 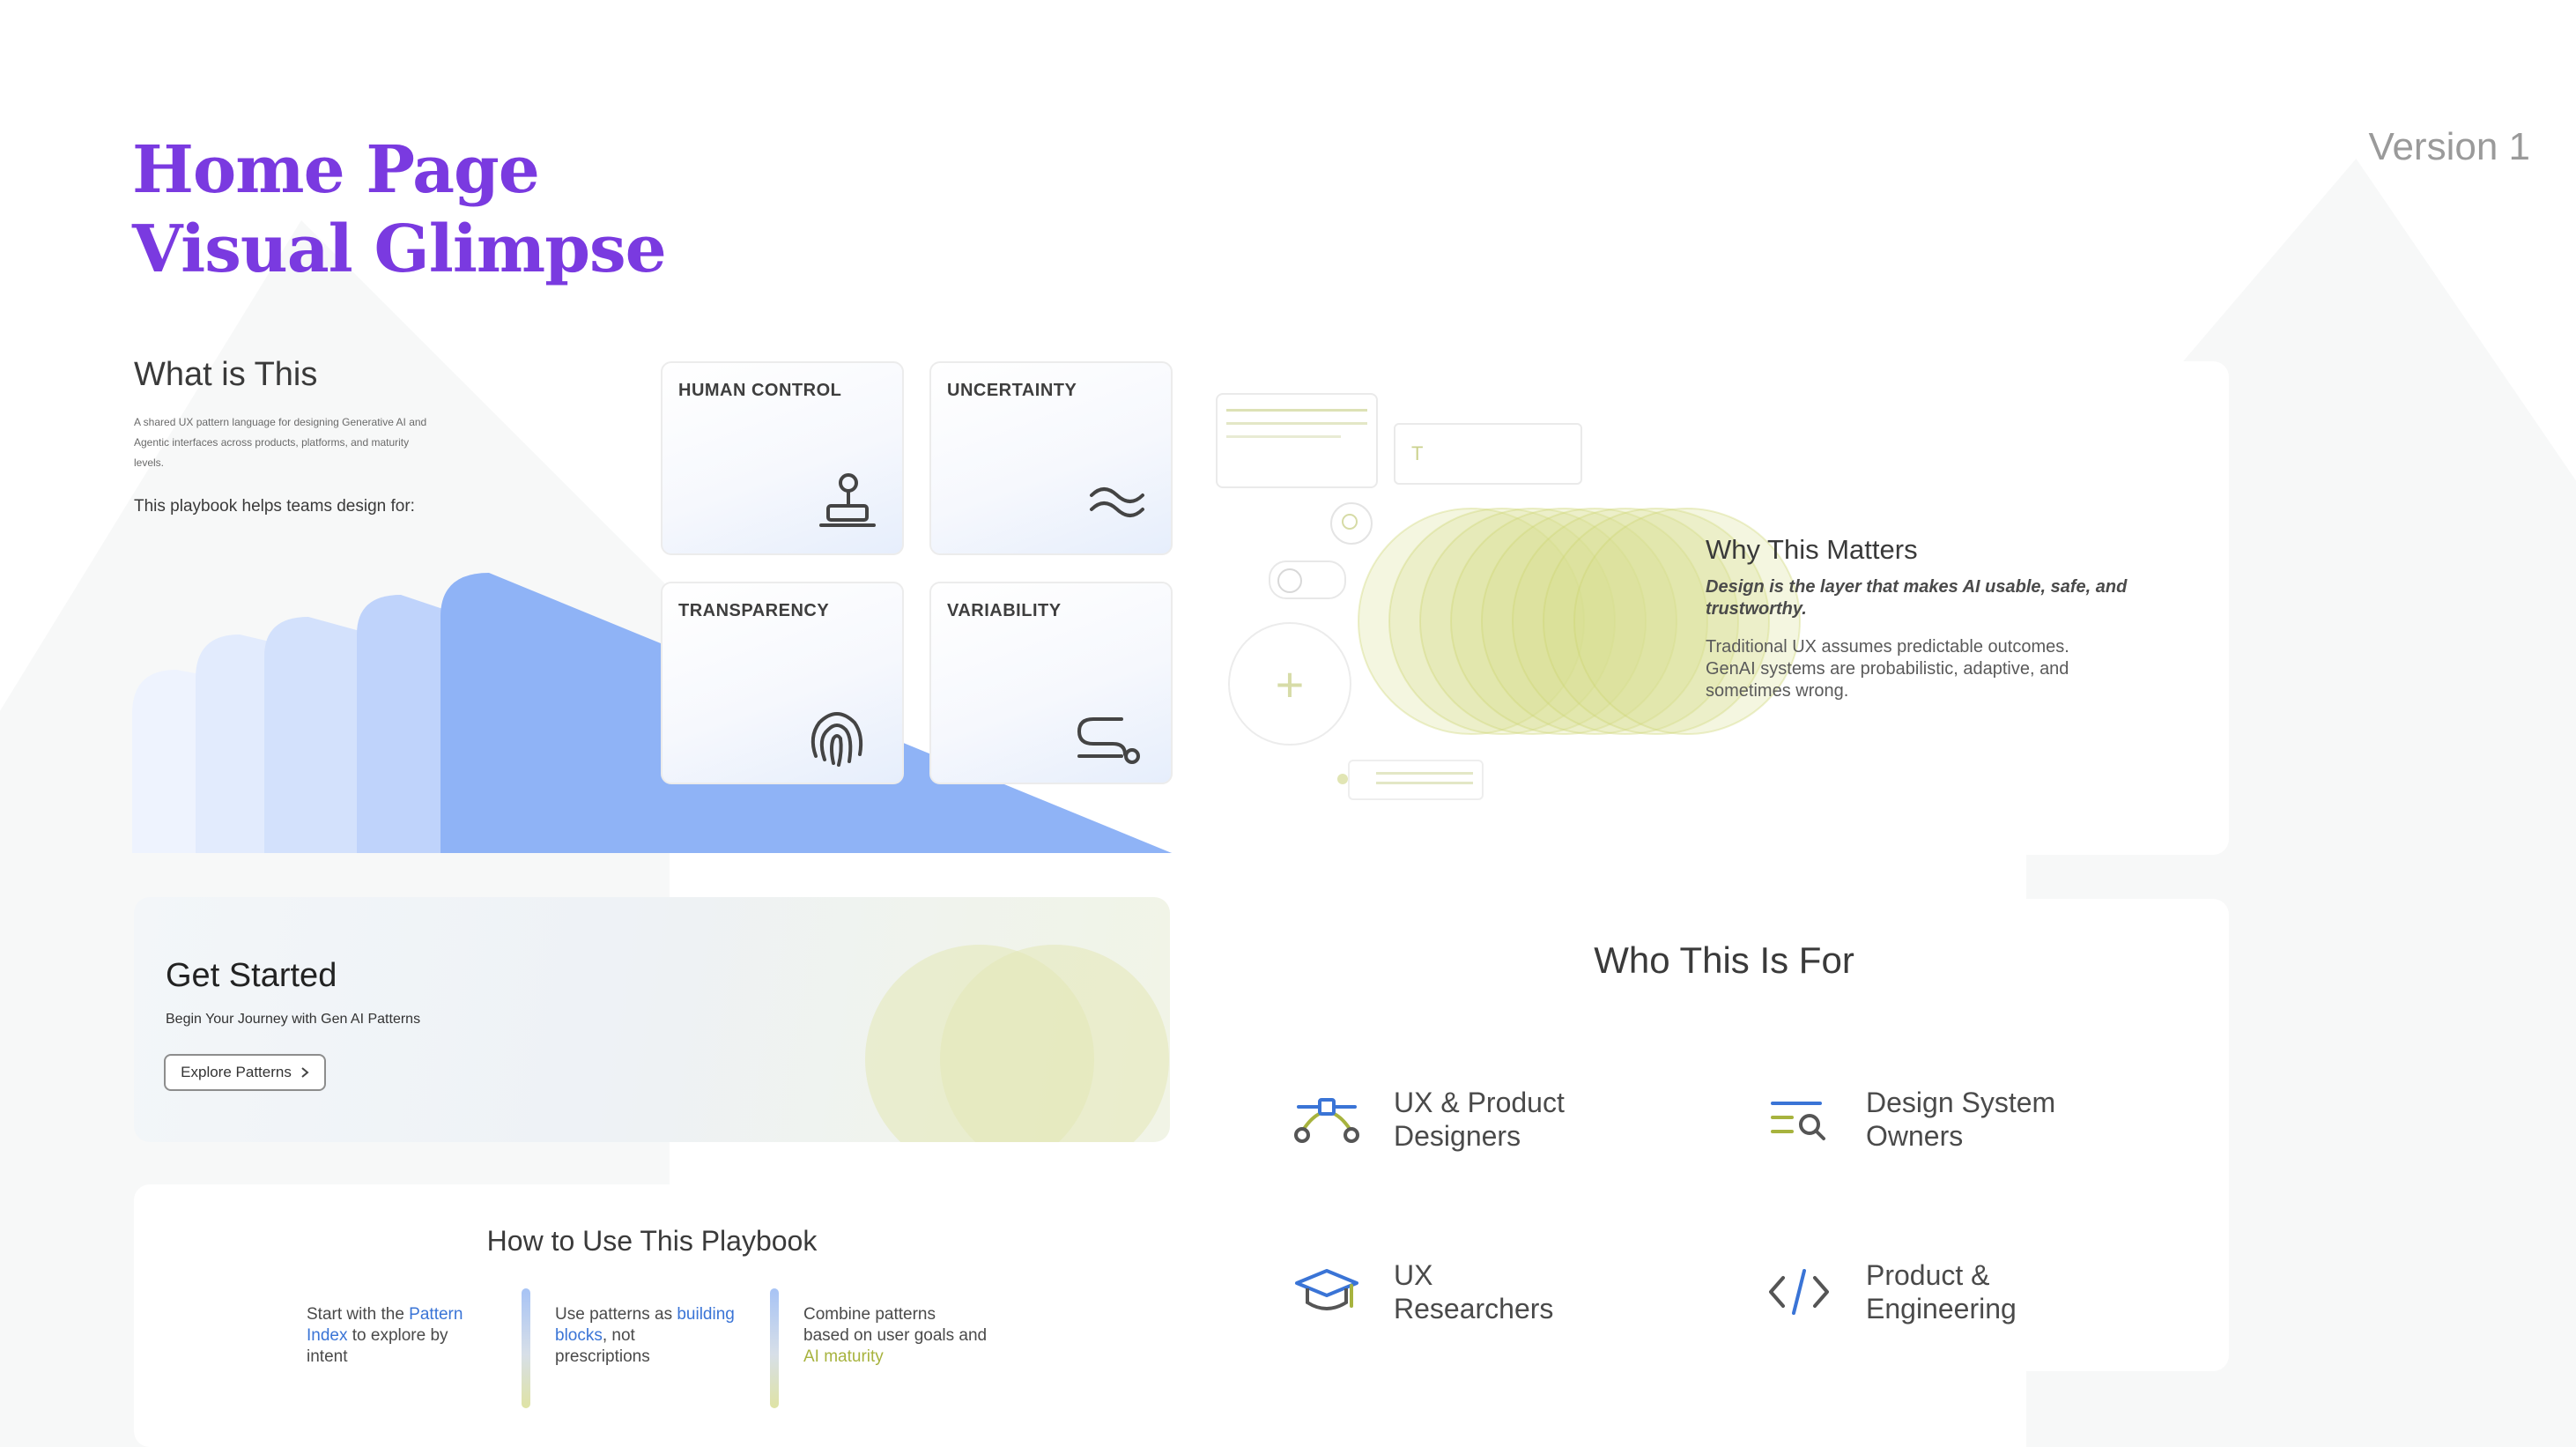 What do you see at coordinates (848, 500) in the screenshot?
I see `joystick-icon` at bounding box center [848, 500].